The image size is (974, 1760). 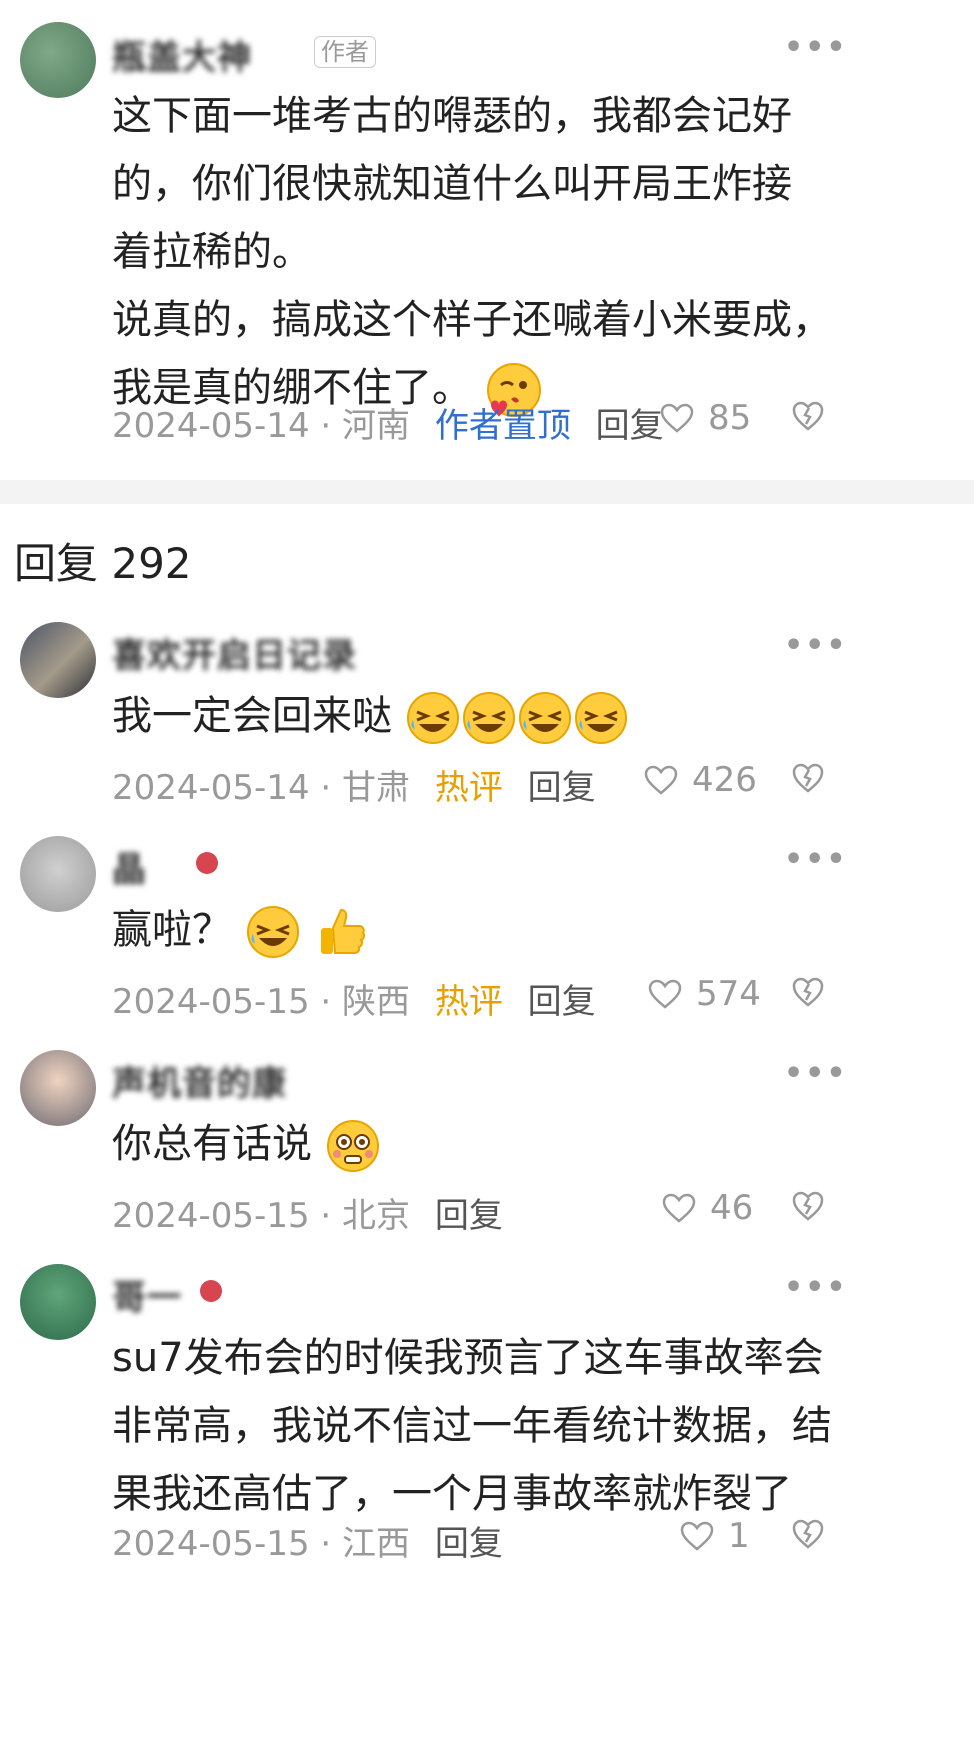 I want to click on comment-location: · 陕西, so click(x=365, y=1002).